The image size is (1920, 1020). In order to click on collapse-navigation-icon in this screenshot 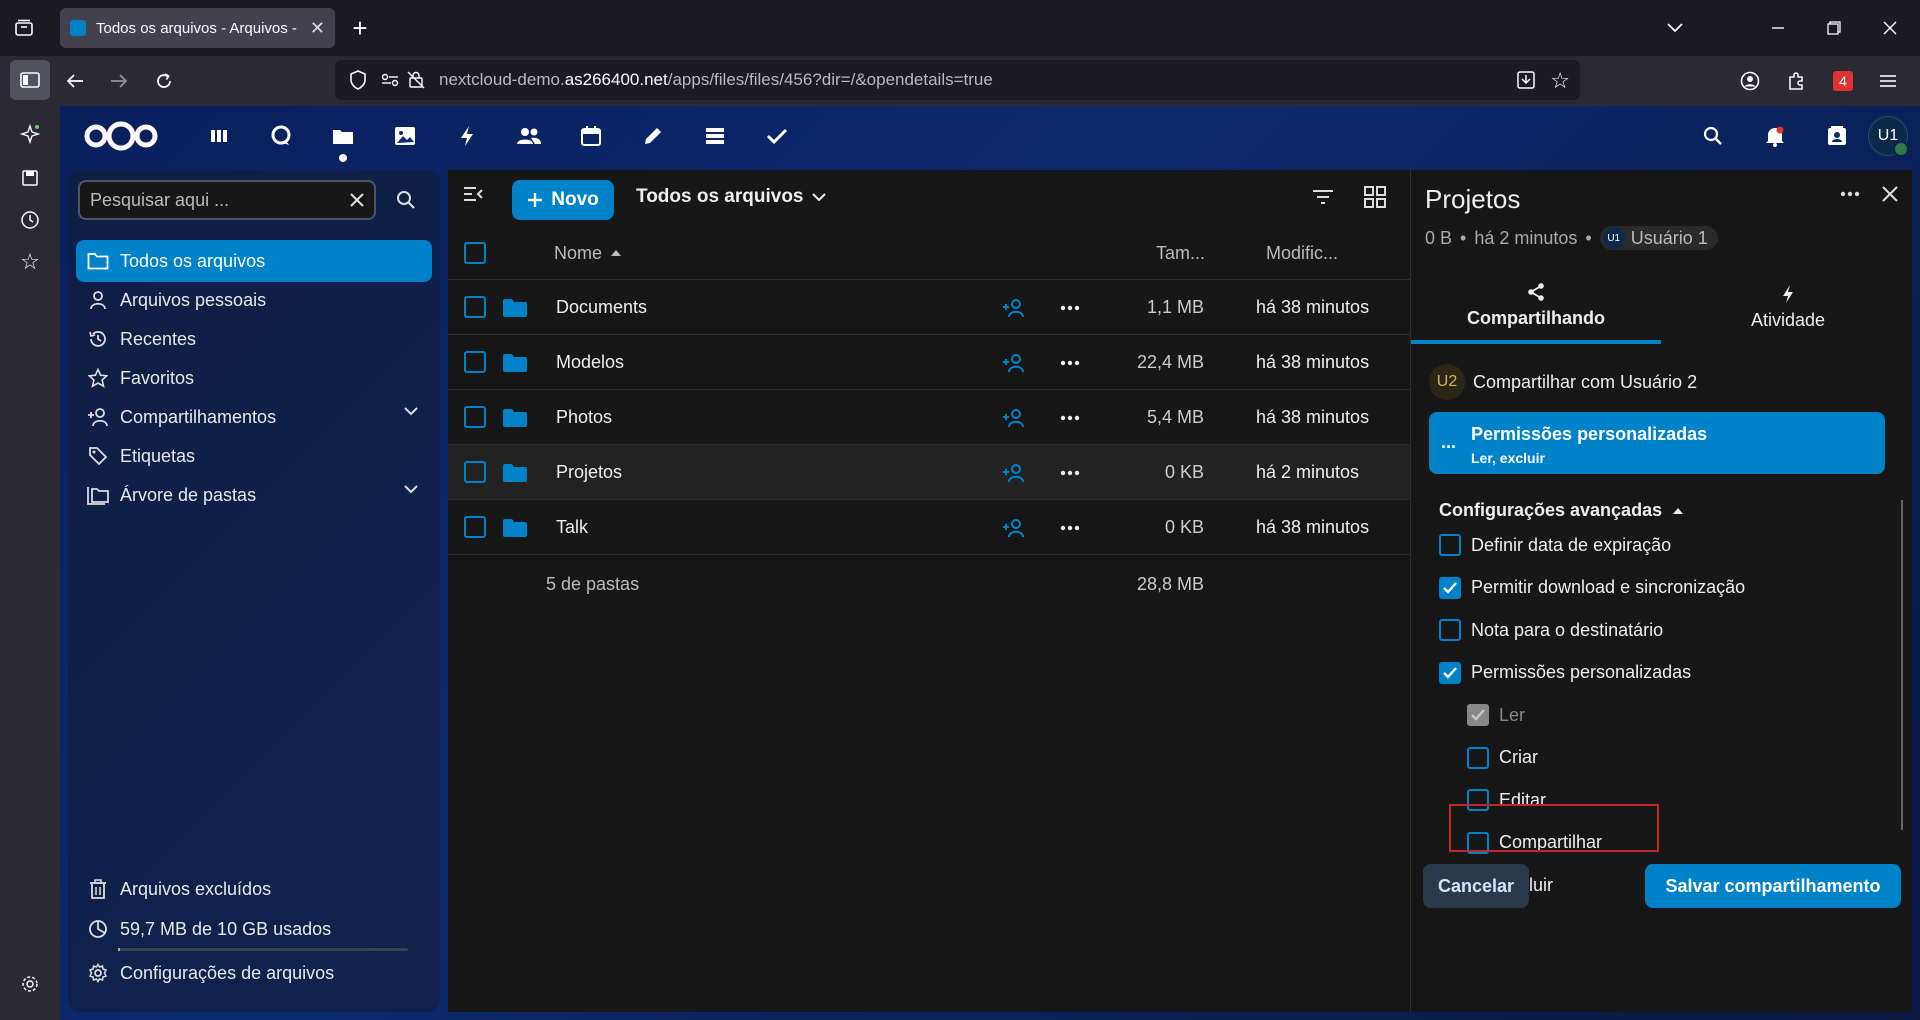, I will do `click(473, 194)`.